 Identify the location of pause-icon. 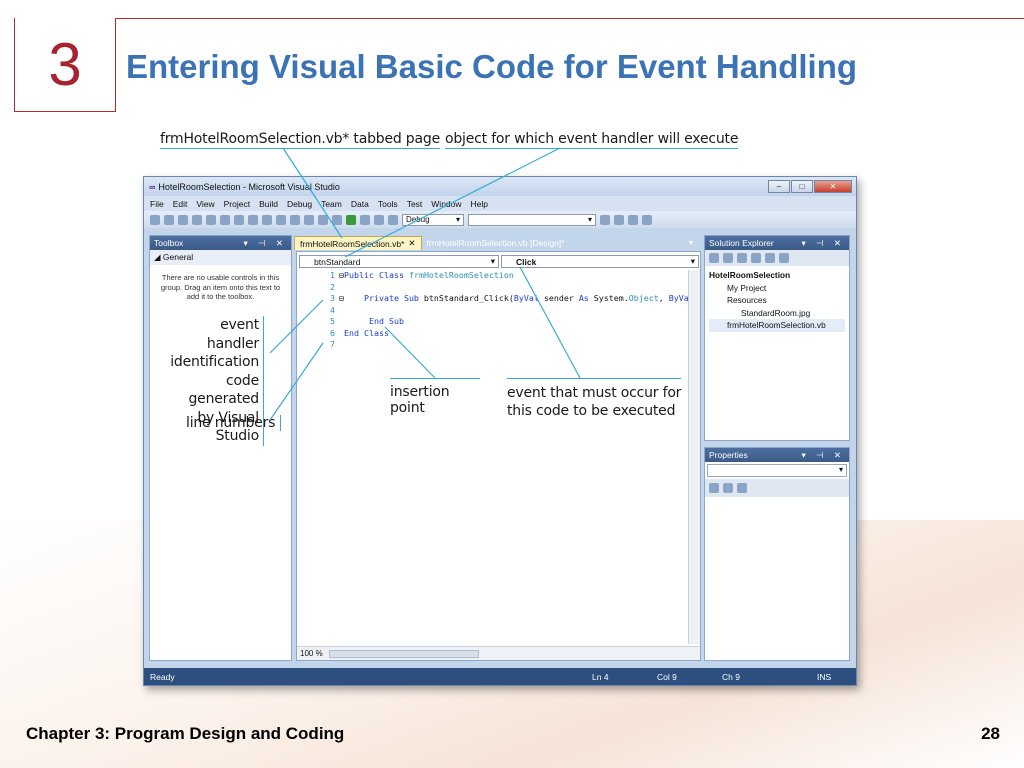
(365, 219).